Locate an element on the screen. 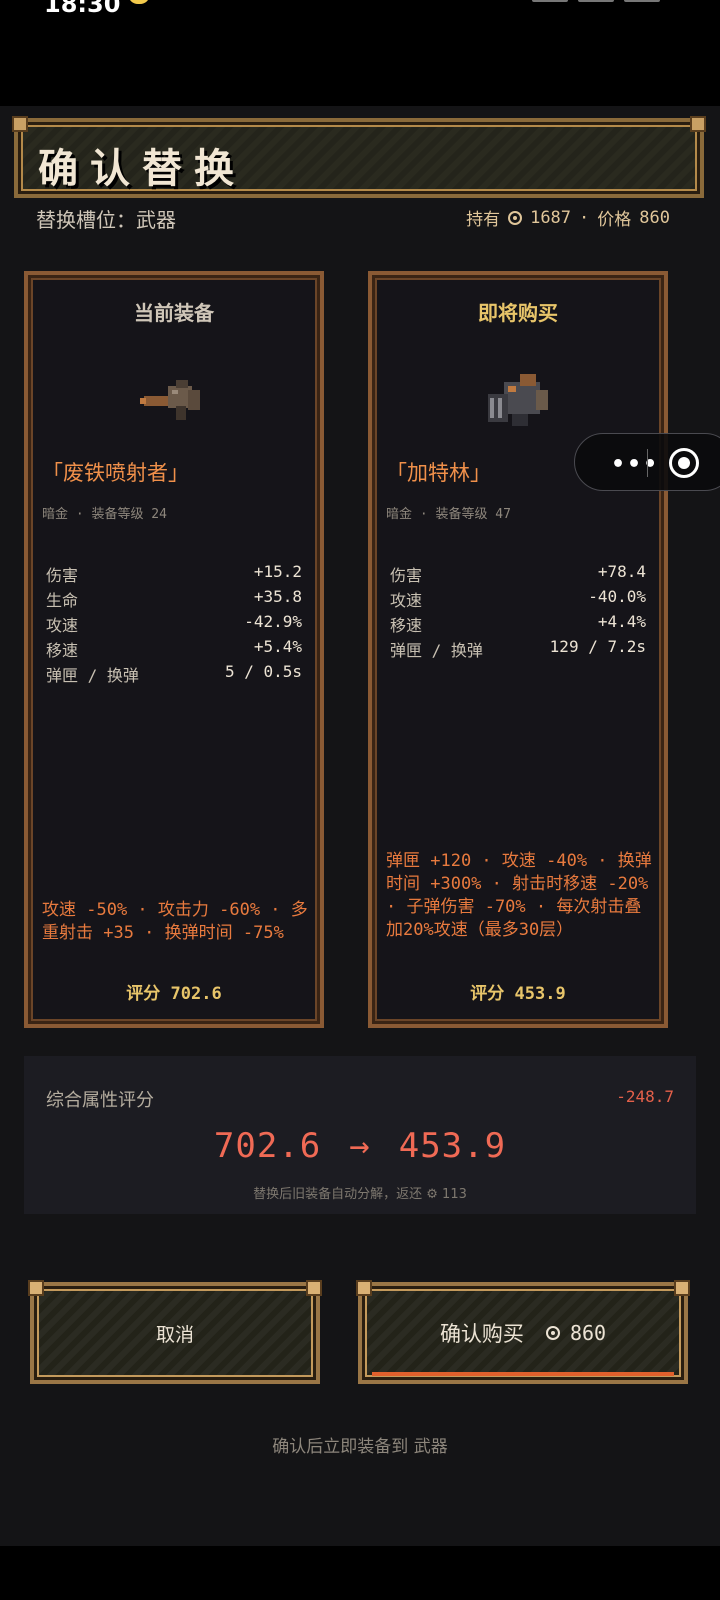  stat-row: 弹匣 / 换弹 5 / 0.5s is located at coordinates (174, 673).